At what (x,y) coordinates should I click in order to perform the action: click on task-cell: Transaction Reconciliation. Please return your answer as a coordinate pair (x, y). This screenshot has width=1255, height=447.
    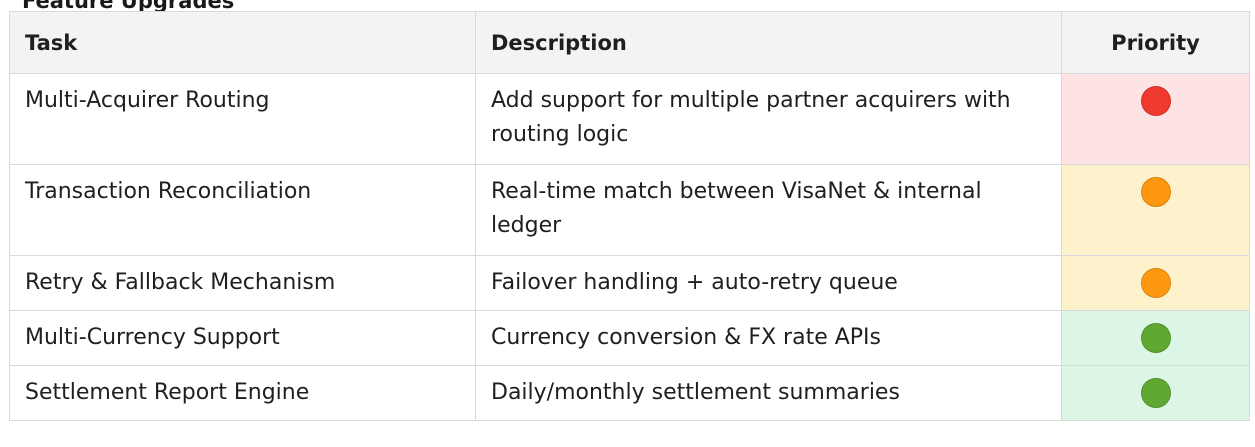
    Looking at the image, I should click on (242, 210).